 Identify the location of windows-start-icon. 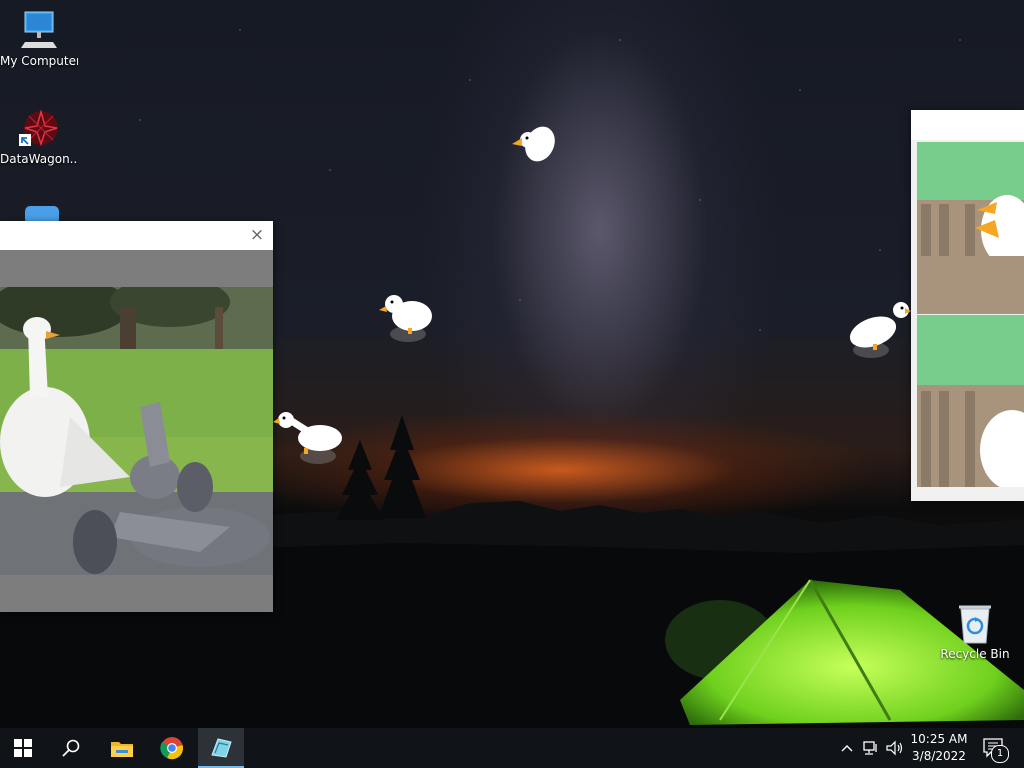
(23, 748).